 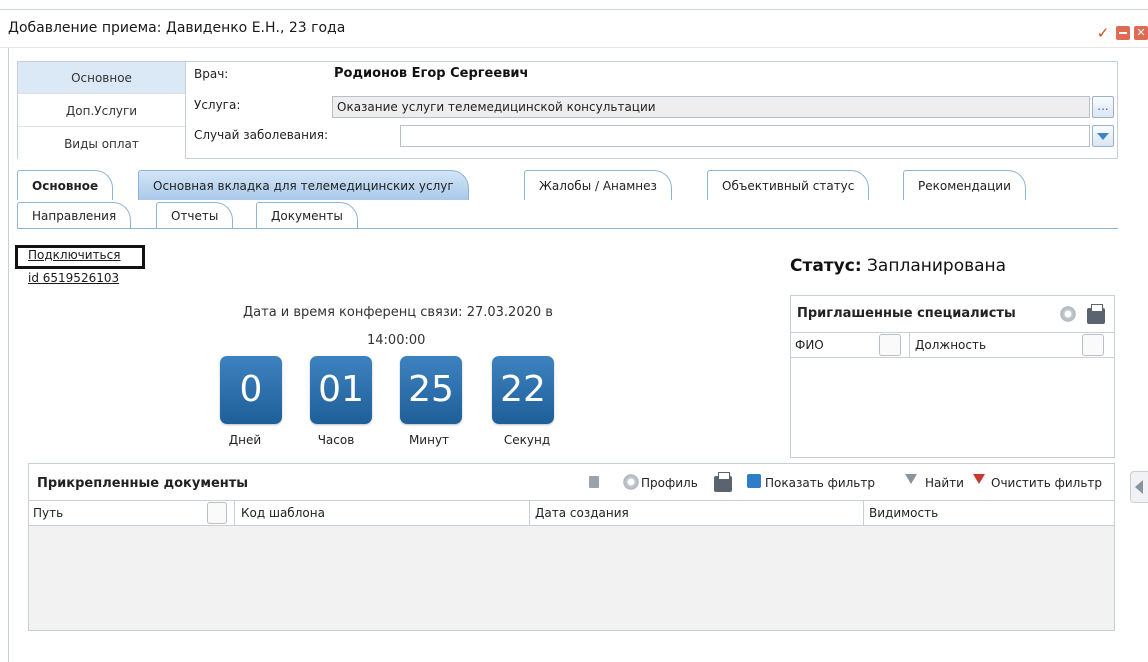 I want to click on tab-main: Основное, so click(x=65, y=185).